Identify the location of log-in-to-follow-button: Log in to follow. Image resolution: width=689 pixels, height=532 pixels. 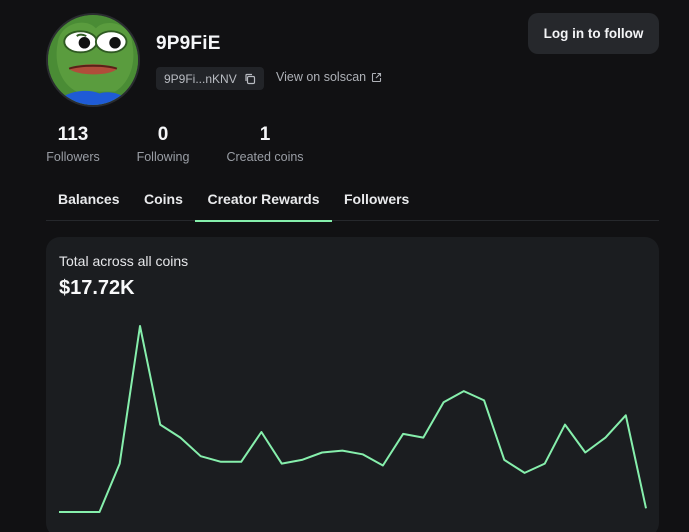
(593, 33).